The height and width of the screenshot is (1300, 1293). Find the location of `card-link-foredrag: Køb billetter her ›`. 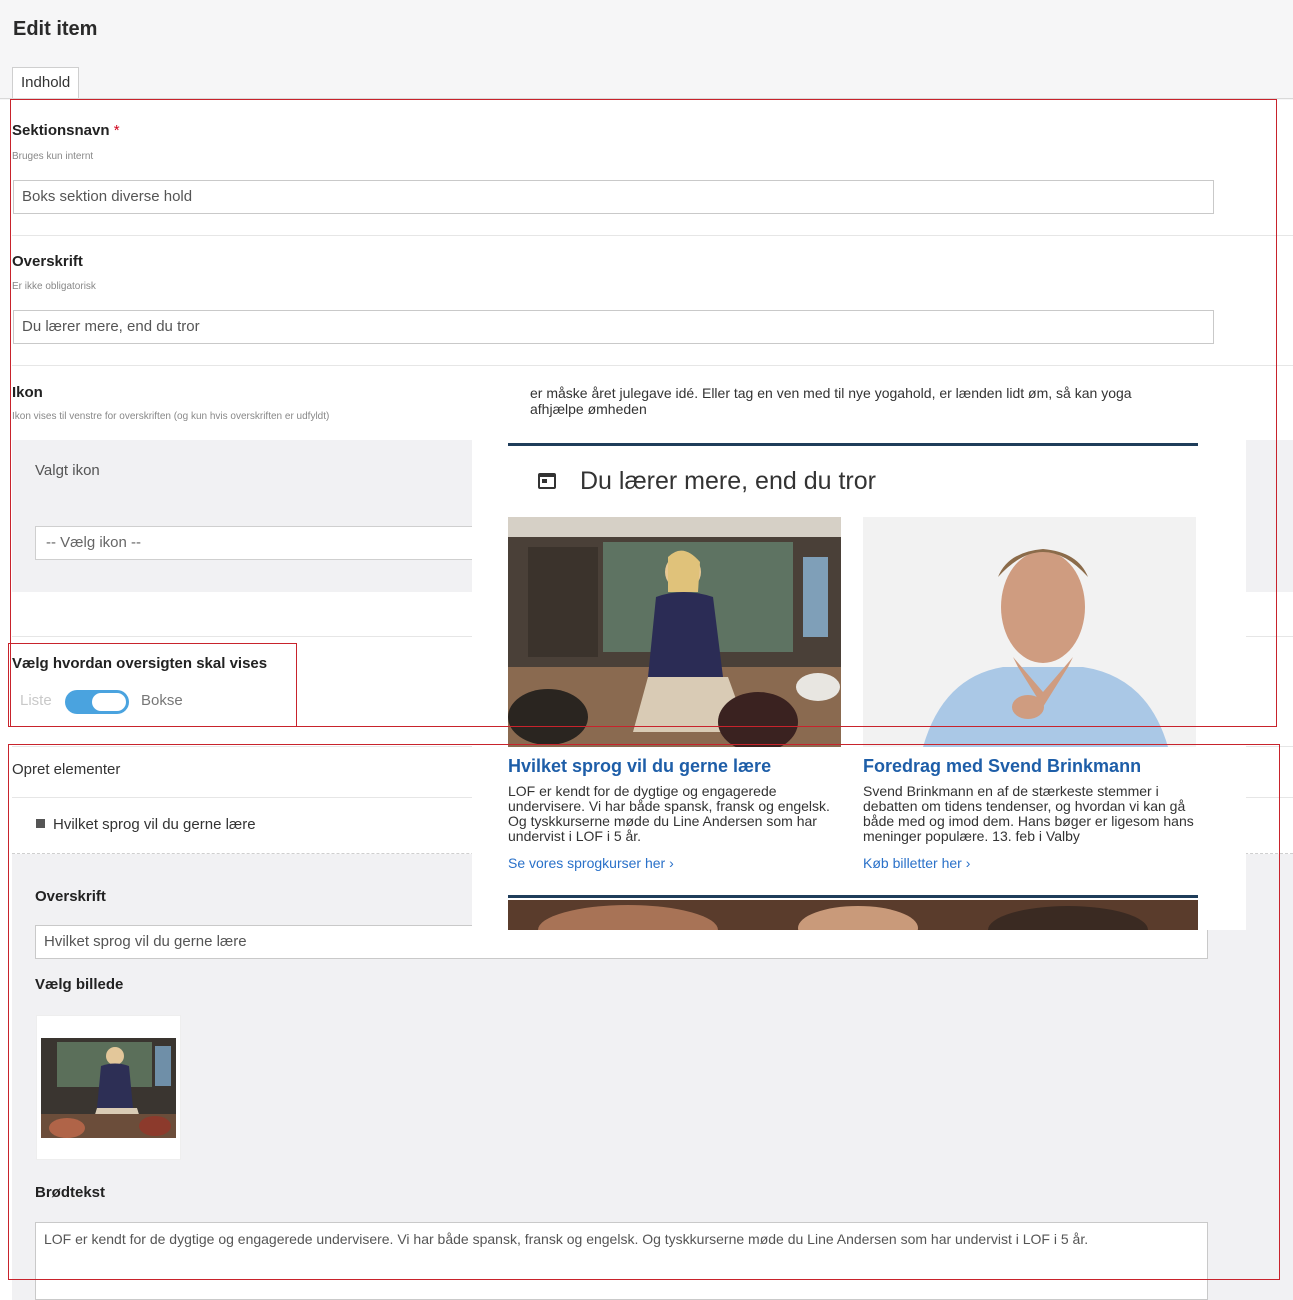

card-link-foredrag: Køb billetter her › is located at coordinates (916, 863).